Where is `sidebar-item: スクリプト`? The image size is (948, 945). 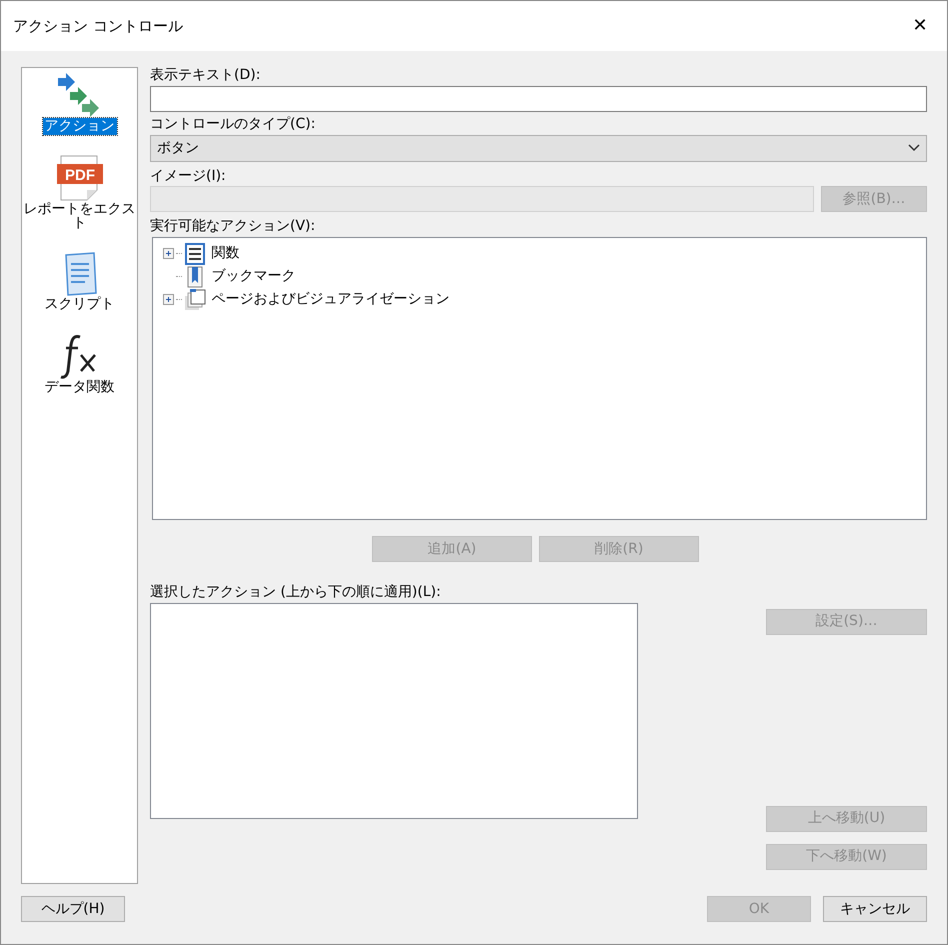 sidebar-item: スクリプト is located at coordinates (79, 282).